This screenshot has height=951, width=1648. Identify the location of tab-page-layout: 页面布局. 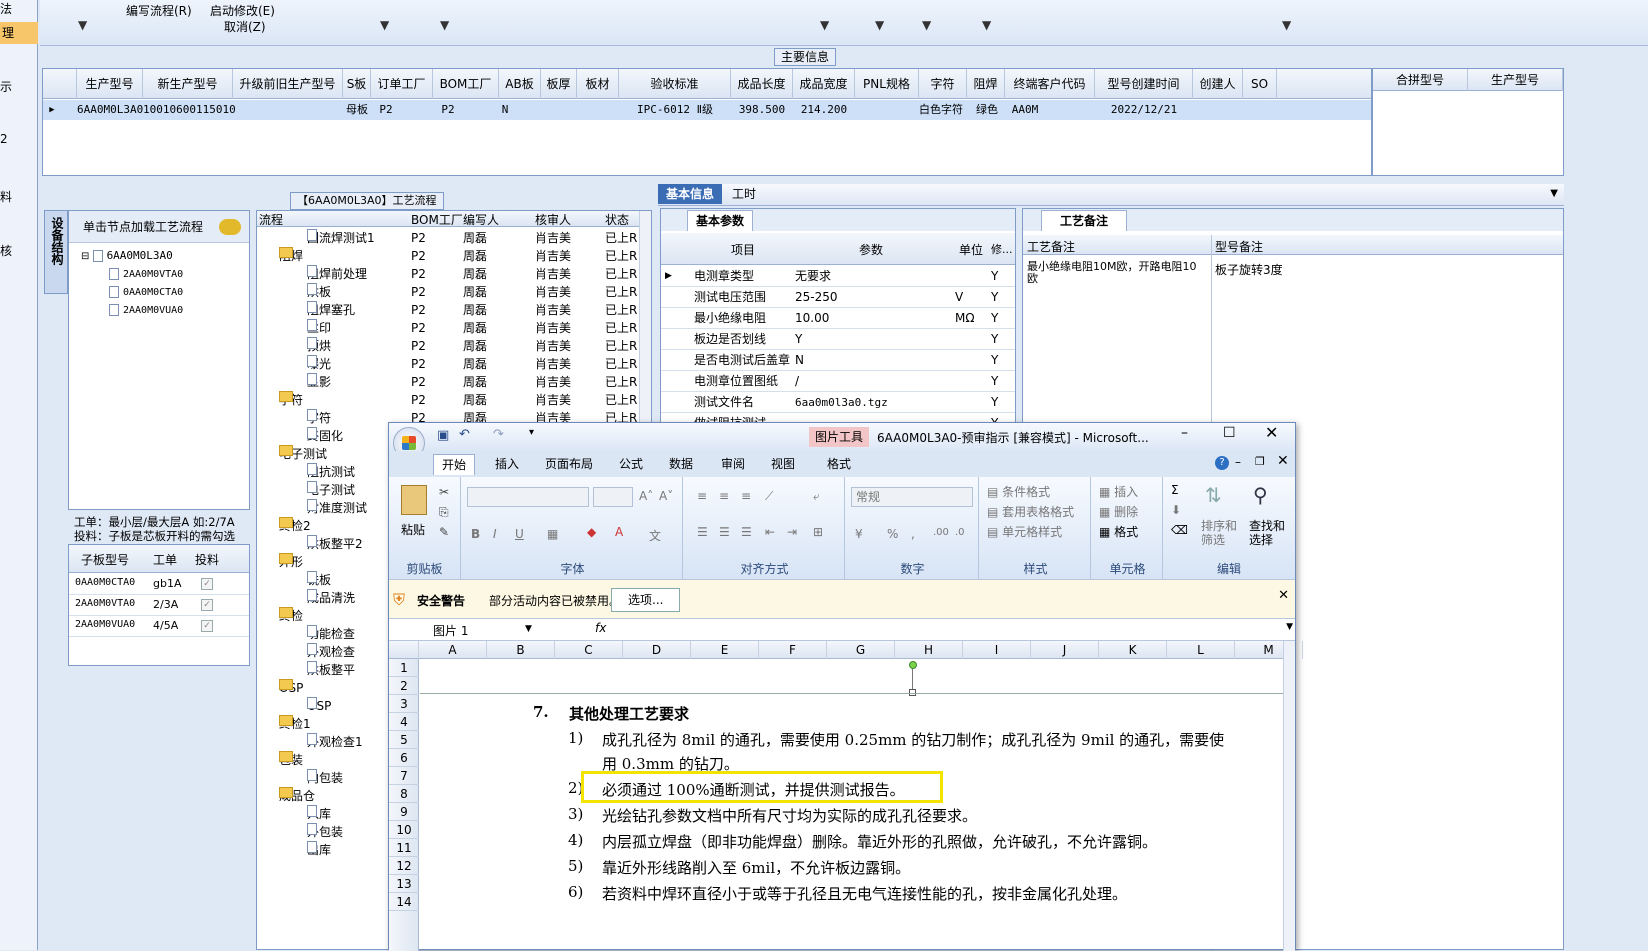
(569, 464).